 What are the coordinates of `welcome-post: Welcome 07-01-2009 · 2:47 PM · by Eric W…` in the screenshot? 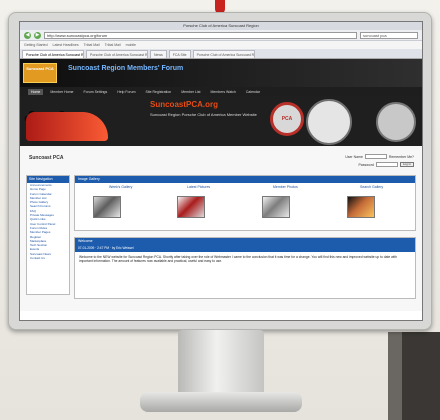 It's located at (245, 268).